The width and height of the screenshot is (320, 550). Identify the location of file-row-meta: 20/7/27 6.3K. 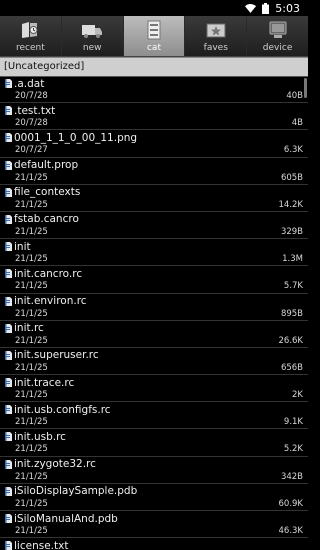
(156, 150).